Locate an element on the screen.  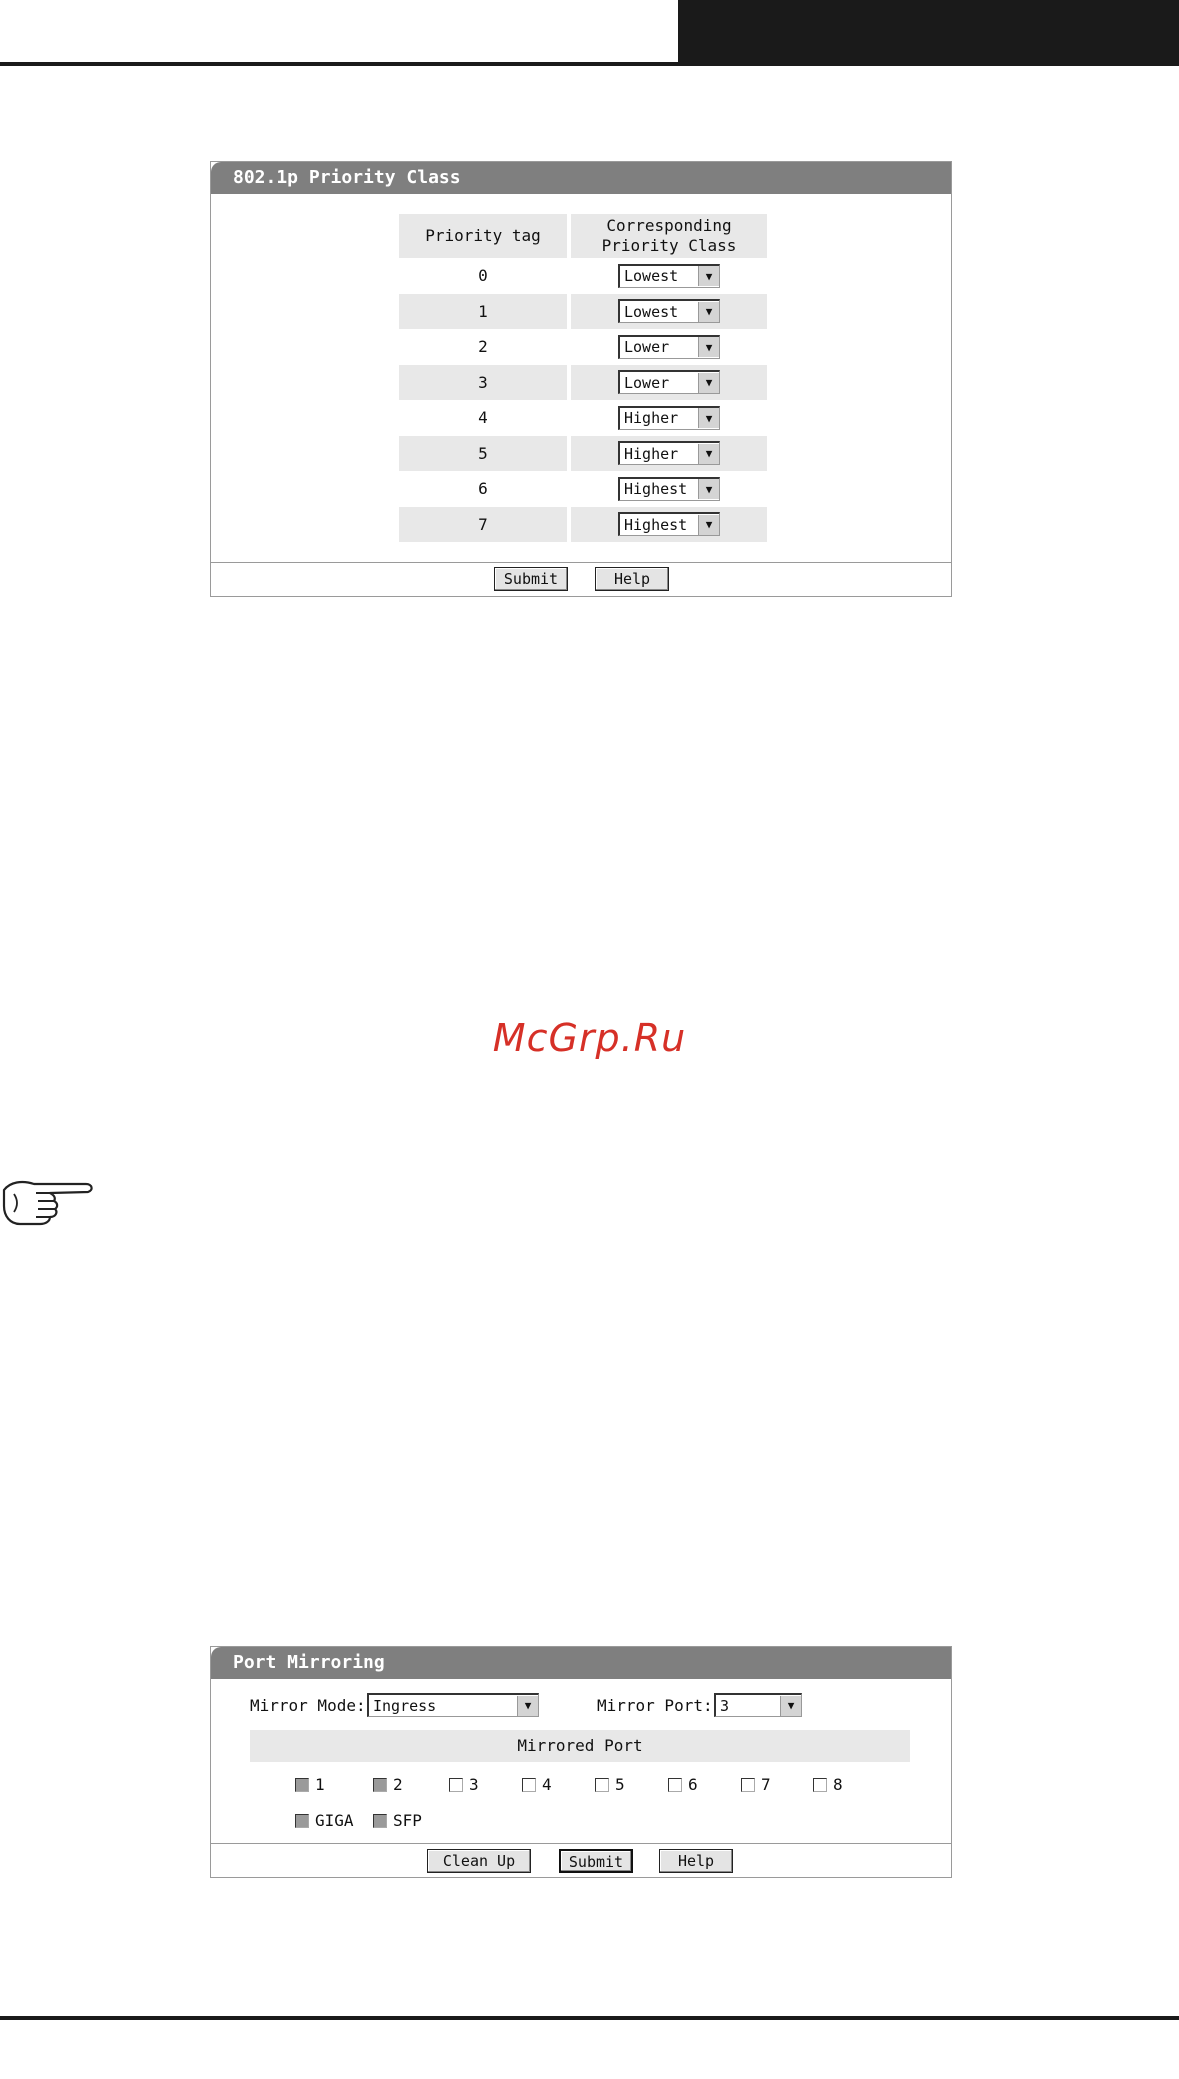
select-value: Ingress is located at coordinates (405, 1705).